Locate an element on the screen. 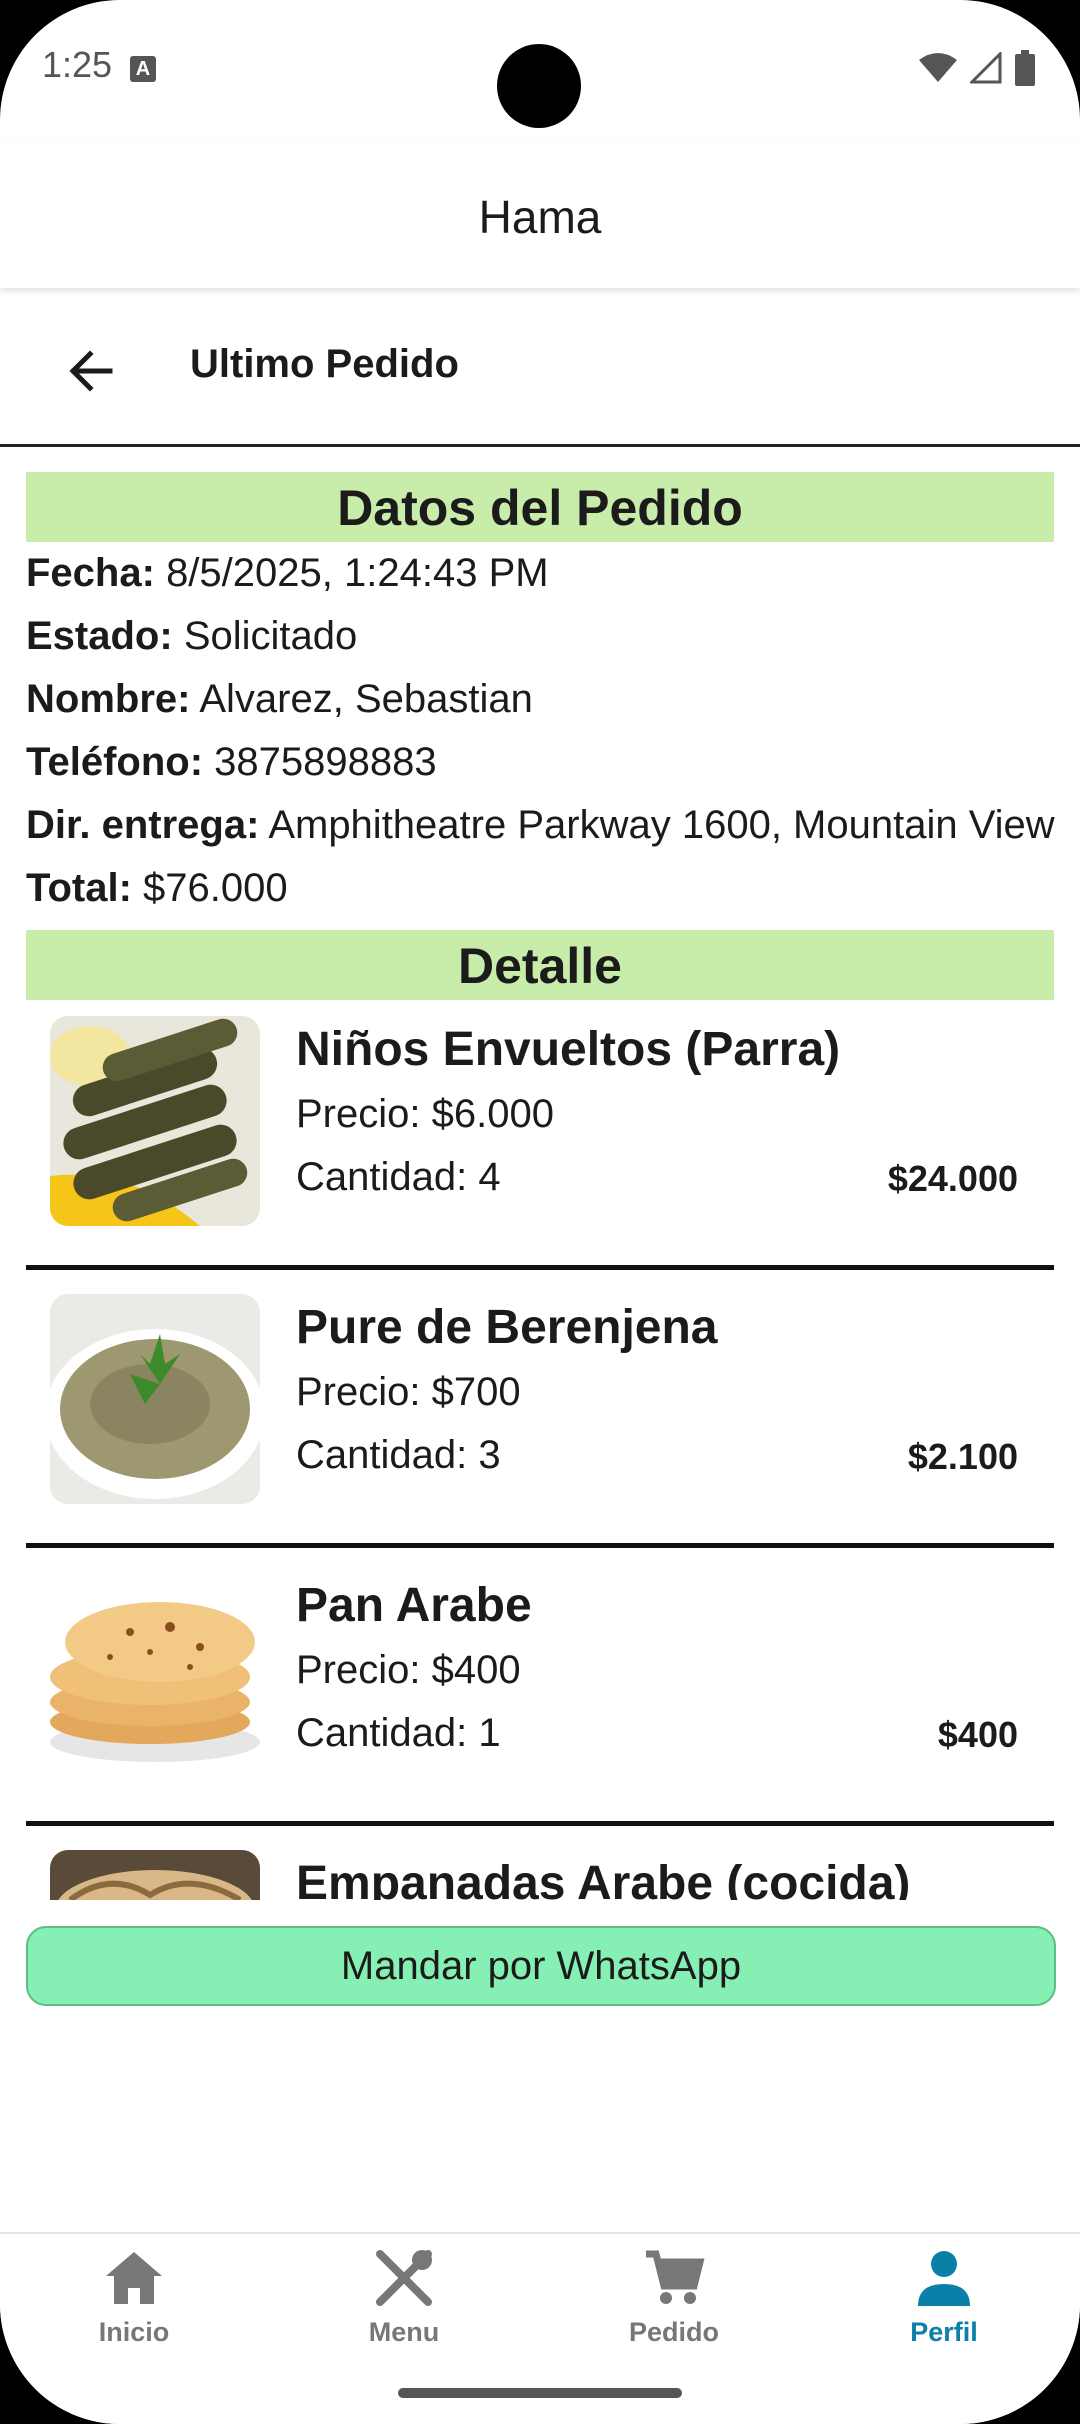  back-button is located at coordinates (95, 371).